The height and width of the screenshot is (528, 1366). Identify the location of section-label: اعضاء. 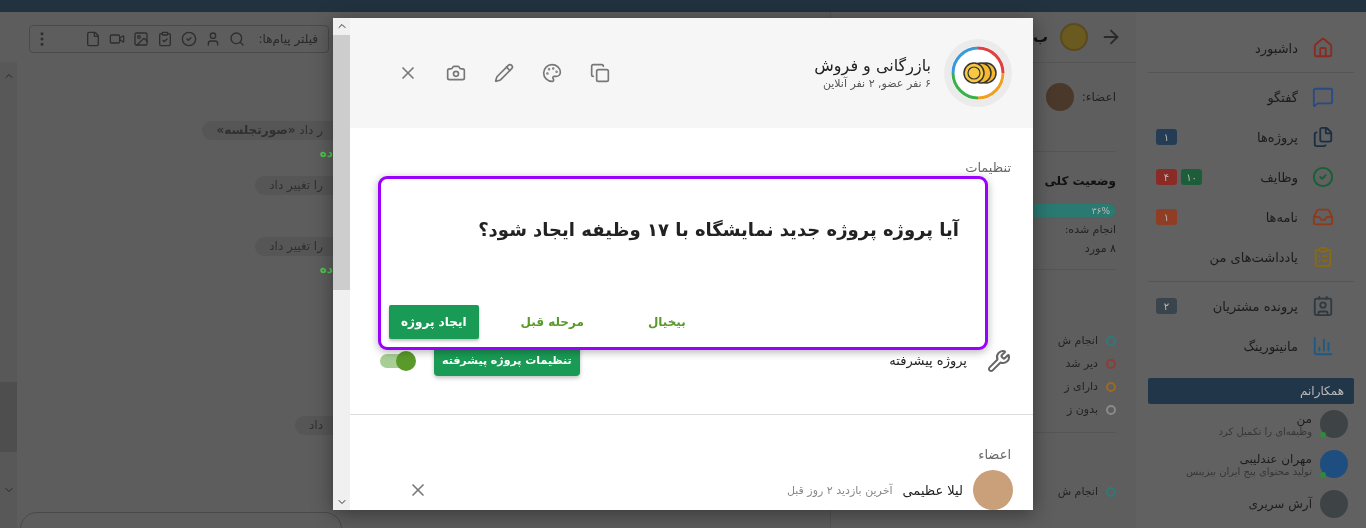
(994, 454).